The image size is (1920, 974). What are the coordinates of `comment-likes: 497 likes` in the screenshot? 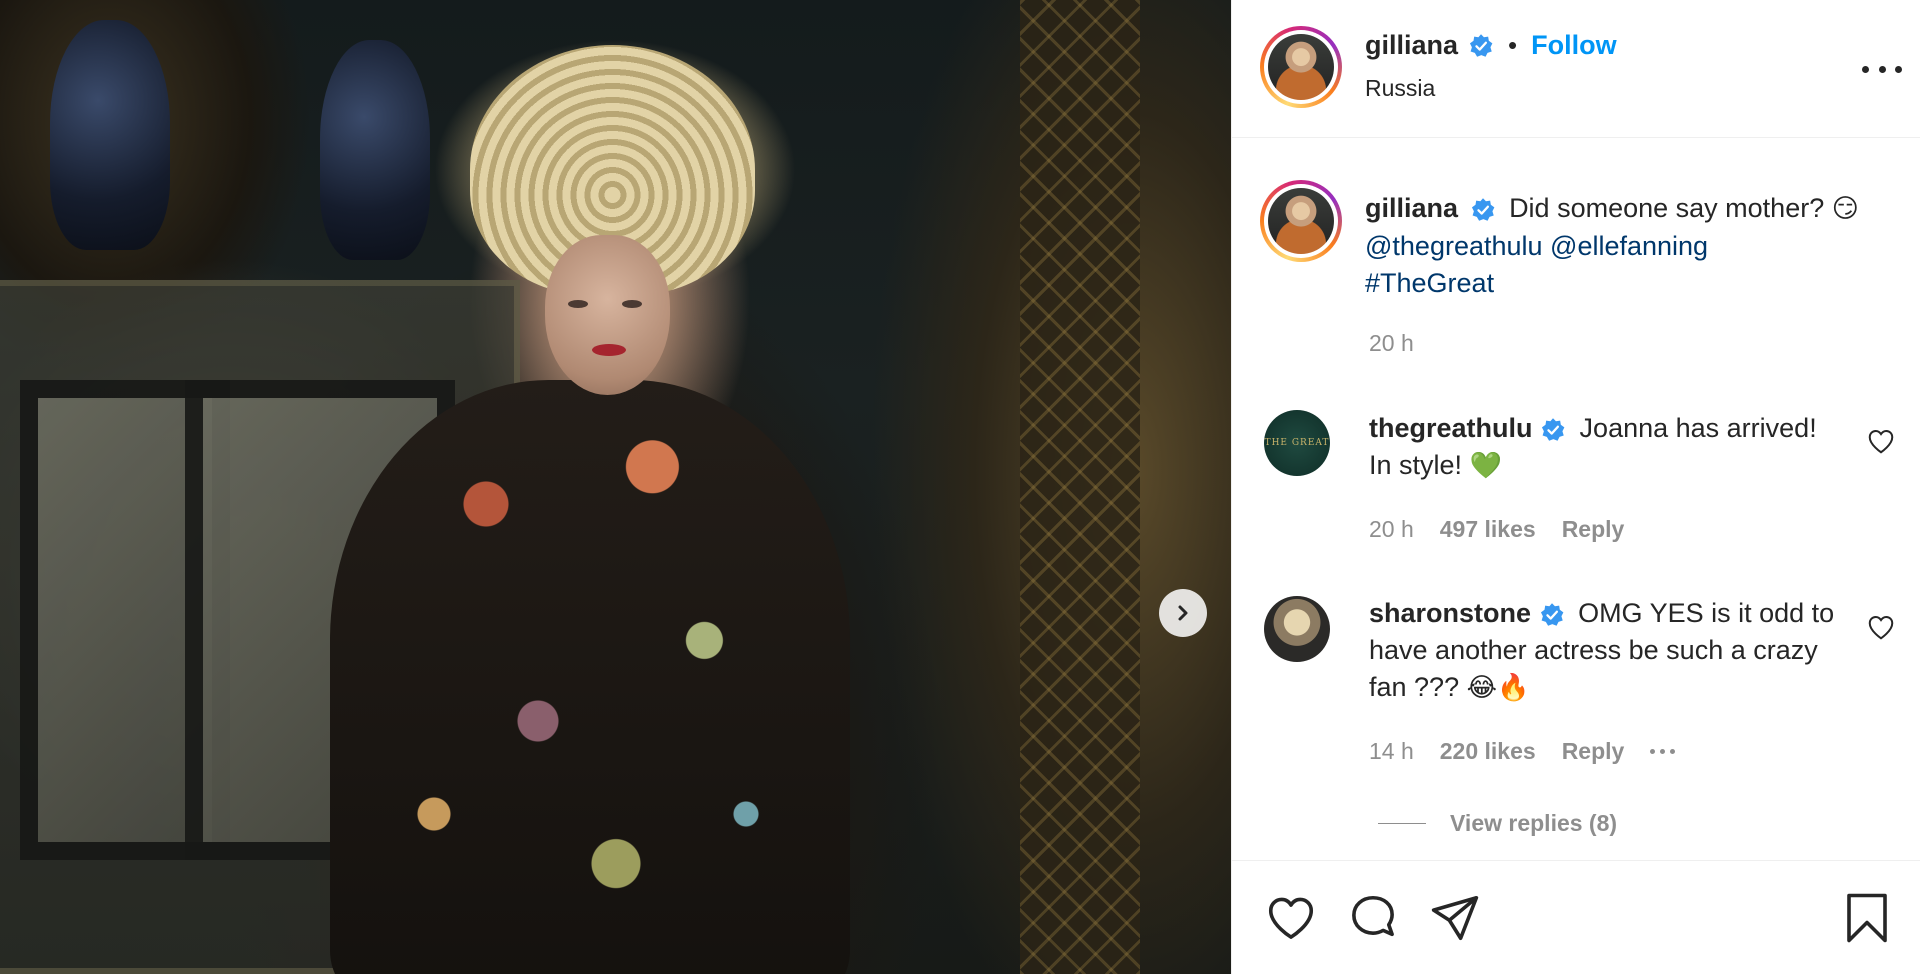 It's located at (1488, 529).